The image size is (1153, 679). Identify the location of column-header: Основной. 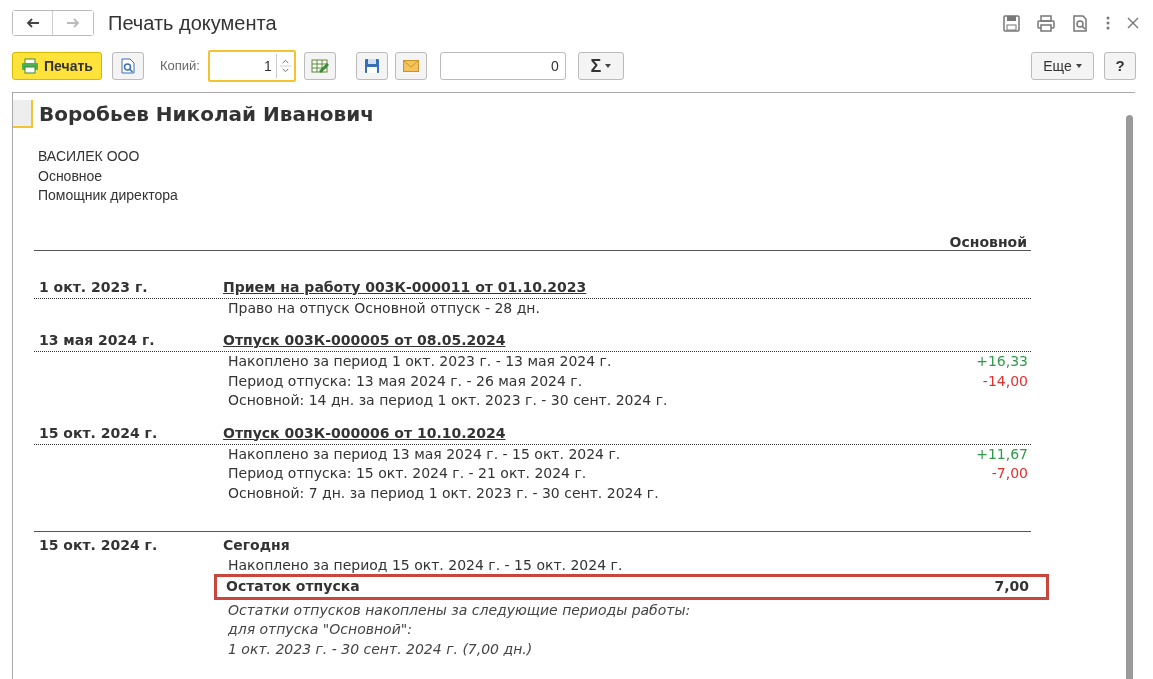
(988, 242).